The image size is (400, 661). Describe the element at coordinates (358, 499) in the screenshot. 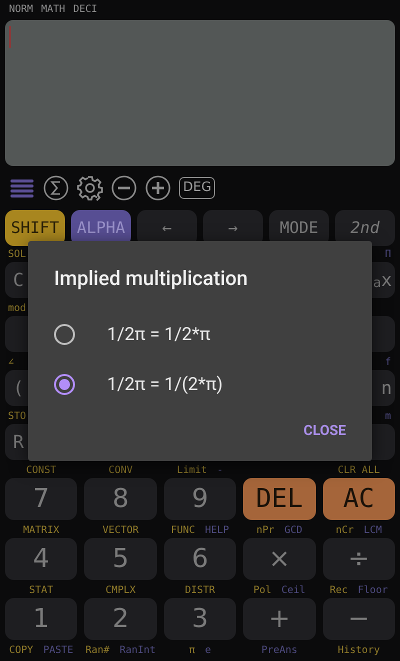

I see `key-button: AC` at that location.